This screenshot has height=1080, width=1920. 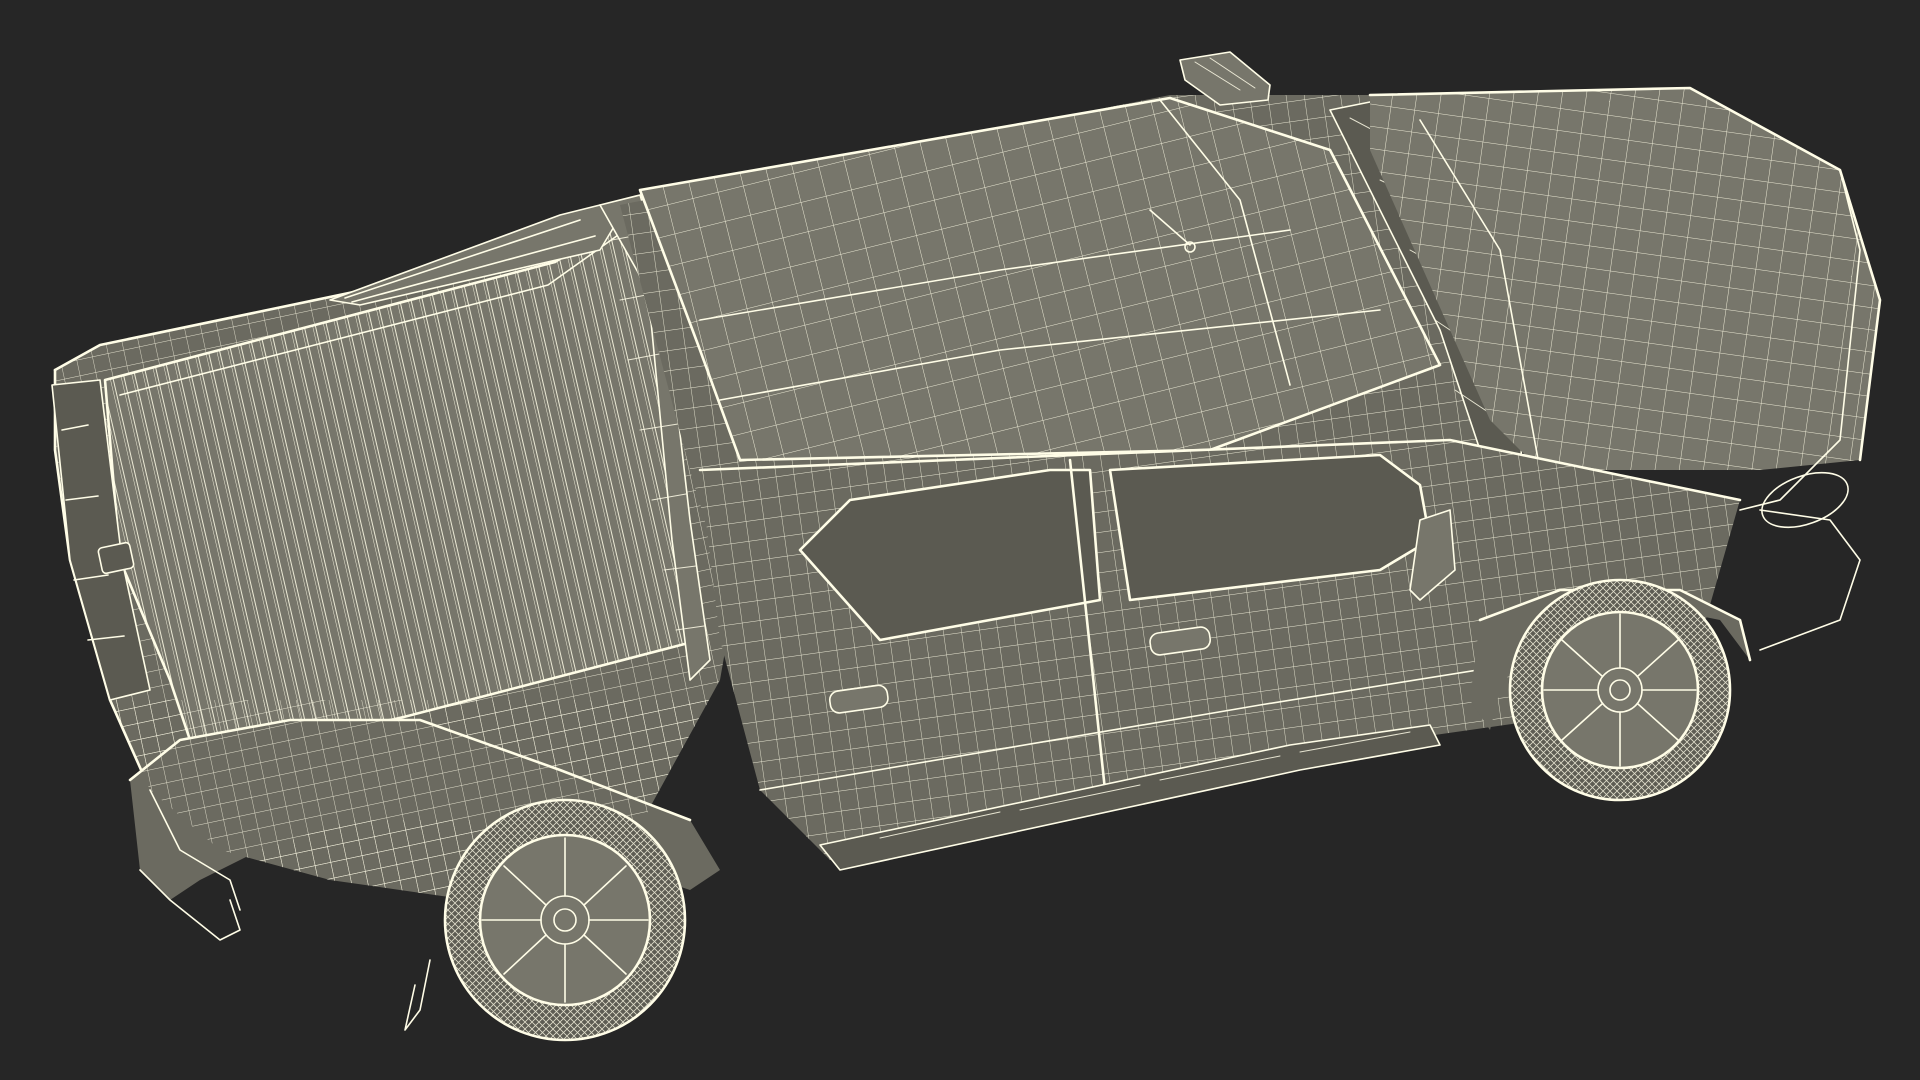 I want to click on headlight-icon, so click(x=1805, y=500).